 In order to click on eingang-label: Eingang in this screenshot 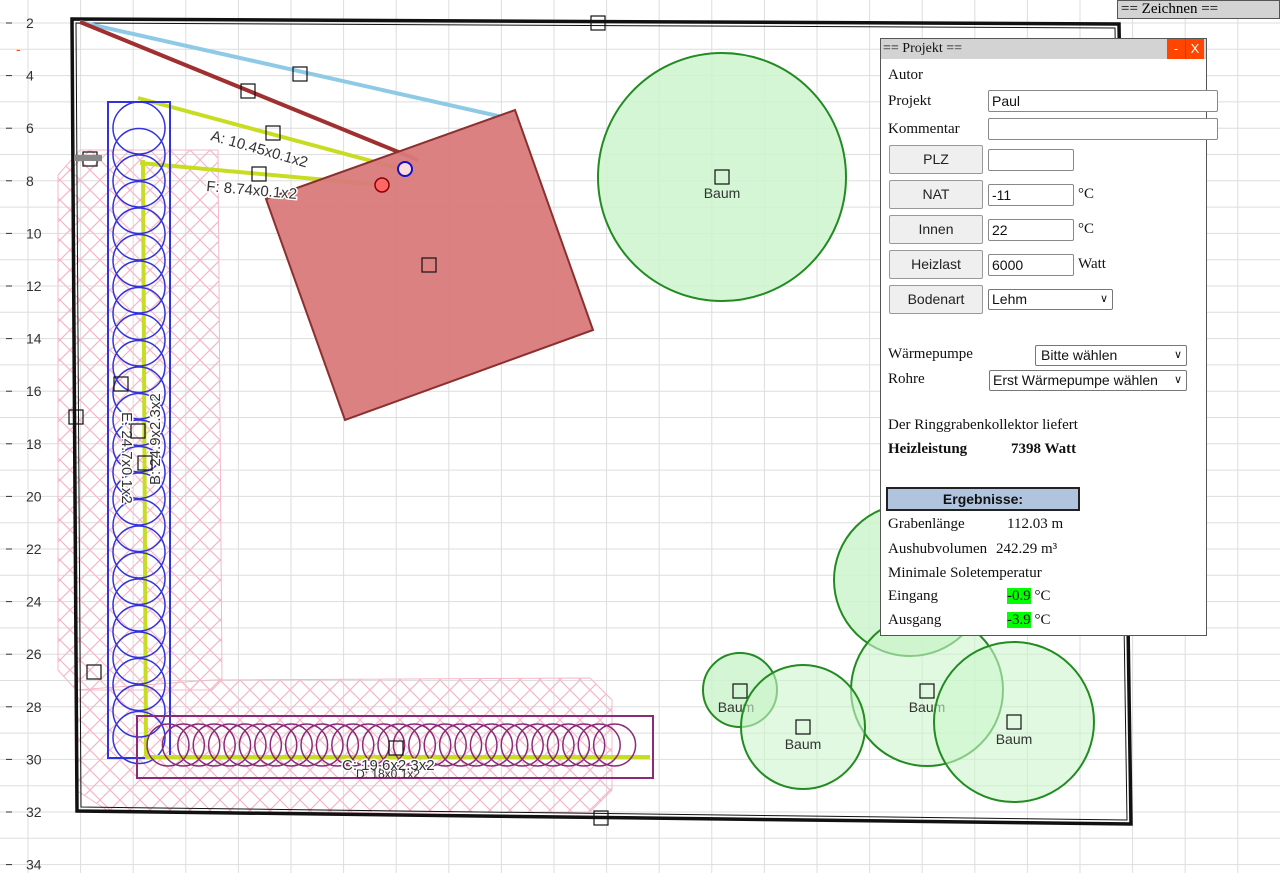, I will do `click(913, 596)`.